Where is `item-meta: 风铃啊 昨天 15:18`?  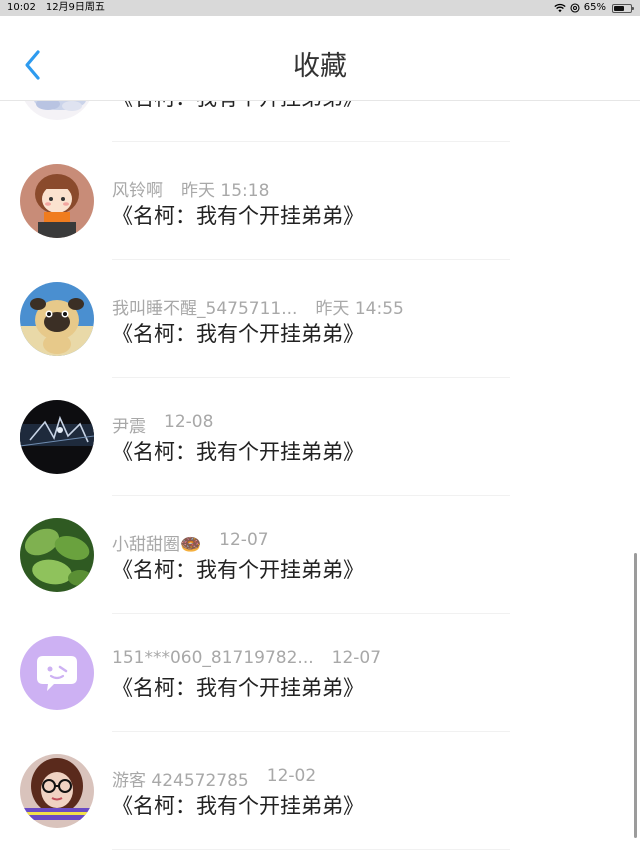 item-meta: 风铃啊 昨天 15:18 is located at coordinates (190, 188).